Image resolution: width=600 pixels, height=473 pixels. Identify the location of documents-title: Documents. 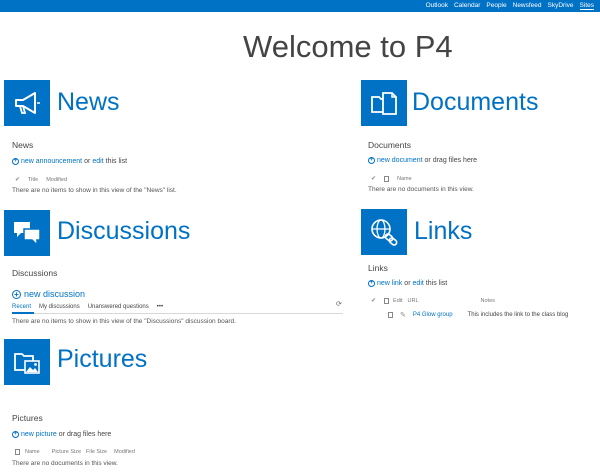
(475, 102).